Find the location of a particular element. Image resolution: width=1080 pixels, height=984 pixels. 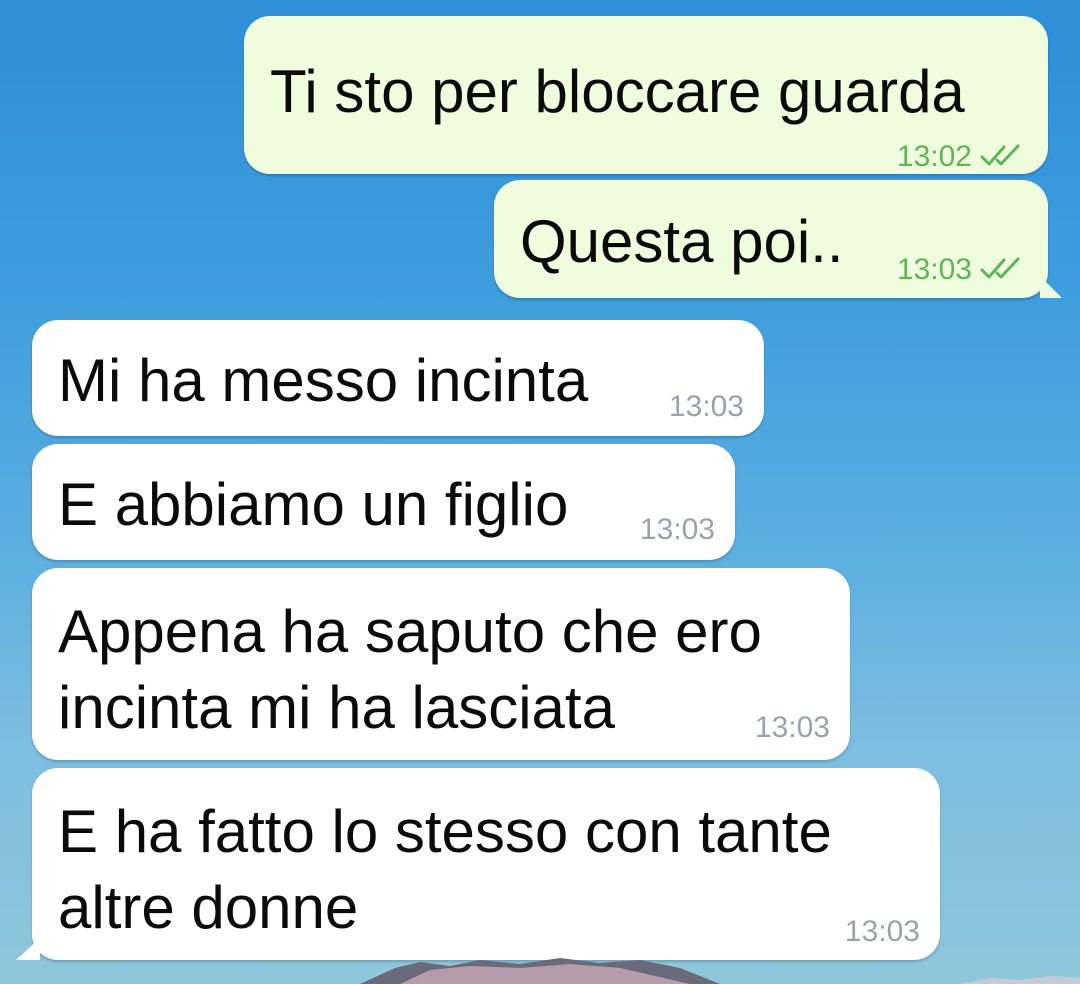

message-text: Mi ha messo incinta is located at coordinates (323, 380).